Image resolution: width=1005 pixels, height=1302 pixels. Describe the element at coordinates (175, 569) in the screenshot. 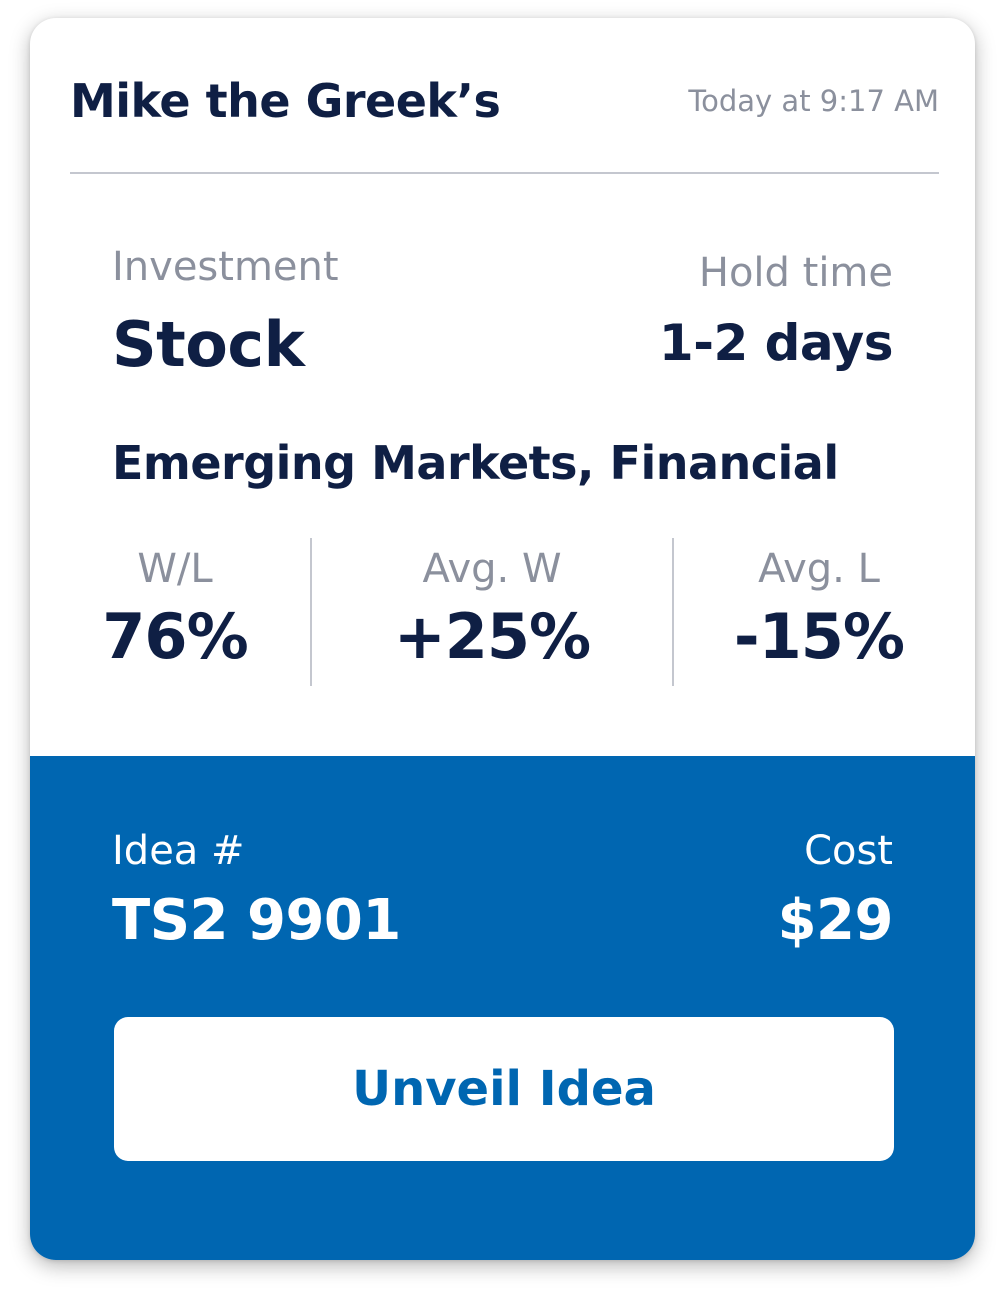

I see `stat-label: W/L` at that location.